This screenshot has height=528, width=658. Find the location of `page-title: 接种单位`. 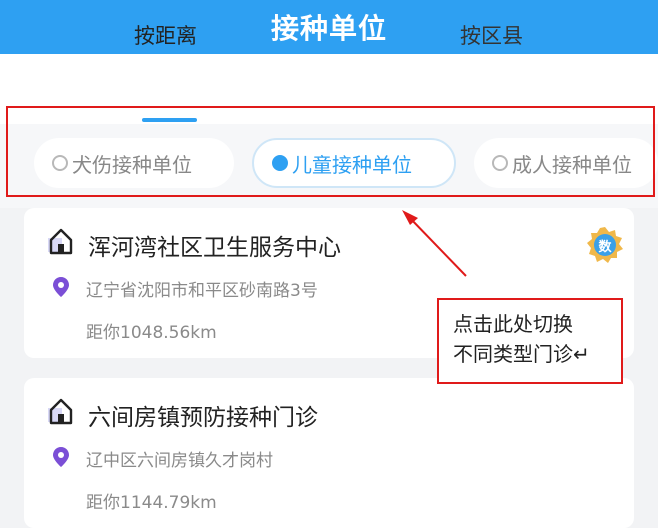

page-title: 接种单位 is located at coordinates (328, 28).